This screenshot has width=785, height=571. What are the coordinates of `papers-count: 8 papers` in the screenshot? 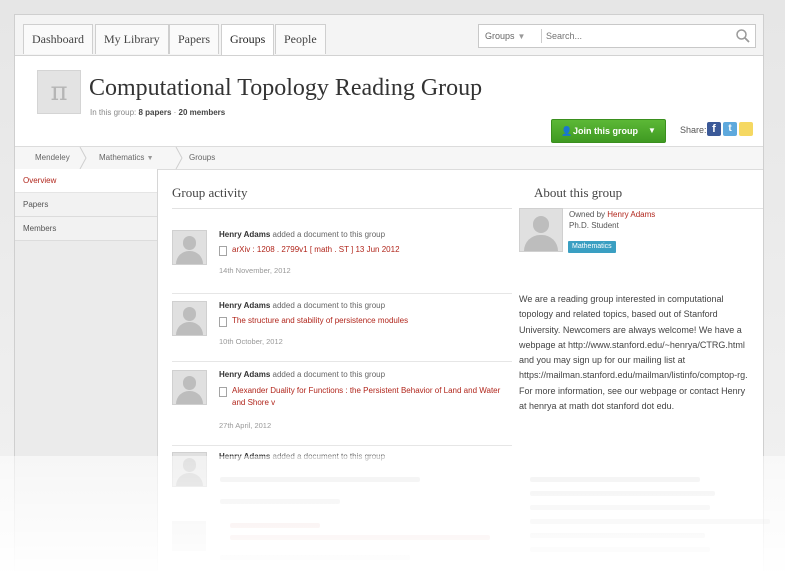 It's located at (154, 112).